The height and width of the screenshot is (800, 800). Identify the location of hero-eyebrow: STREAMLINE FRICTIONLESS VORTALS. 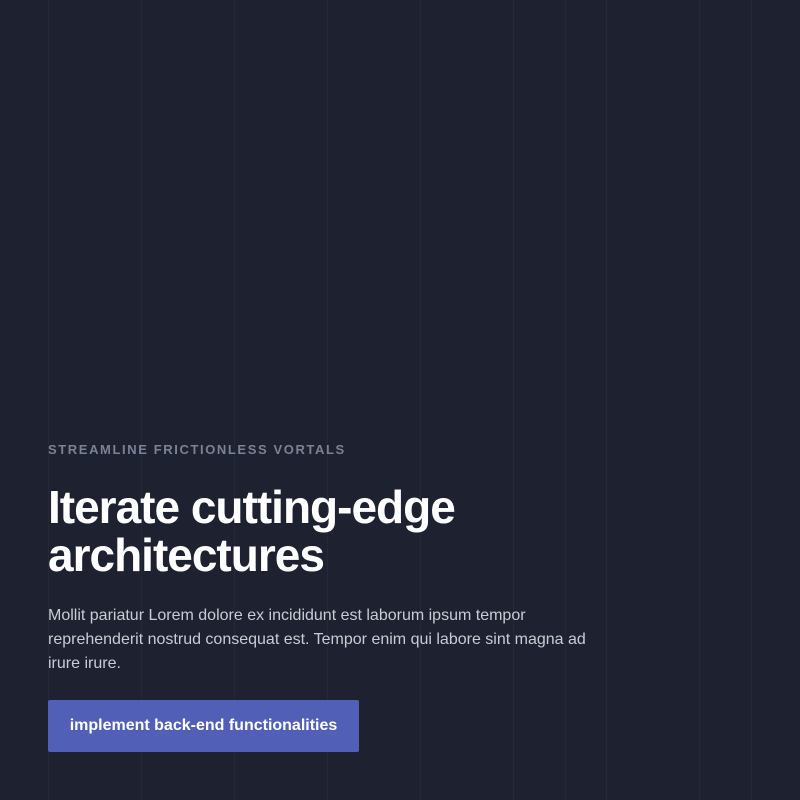
(197, 449).